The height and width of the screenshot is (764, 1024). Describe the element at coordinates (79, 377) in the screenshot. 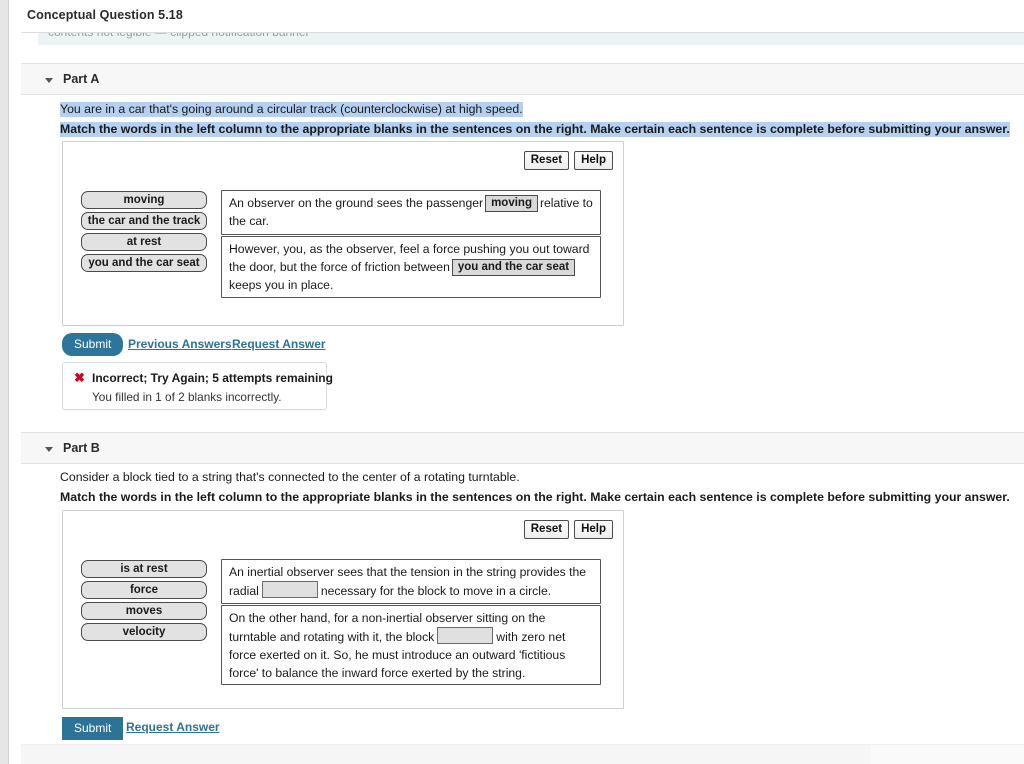

I see `error-x-icon: ✖` at that location.